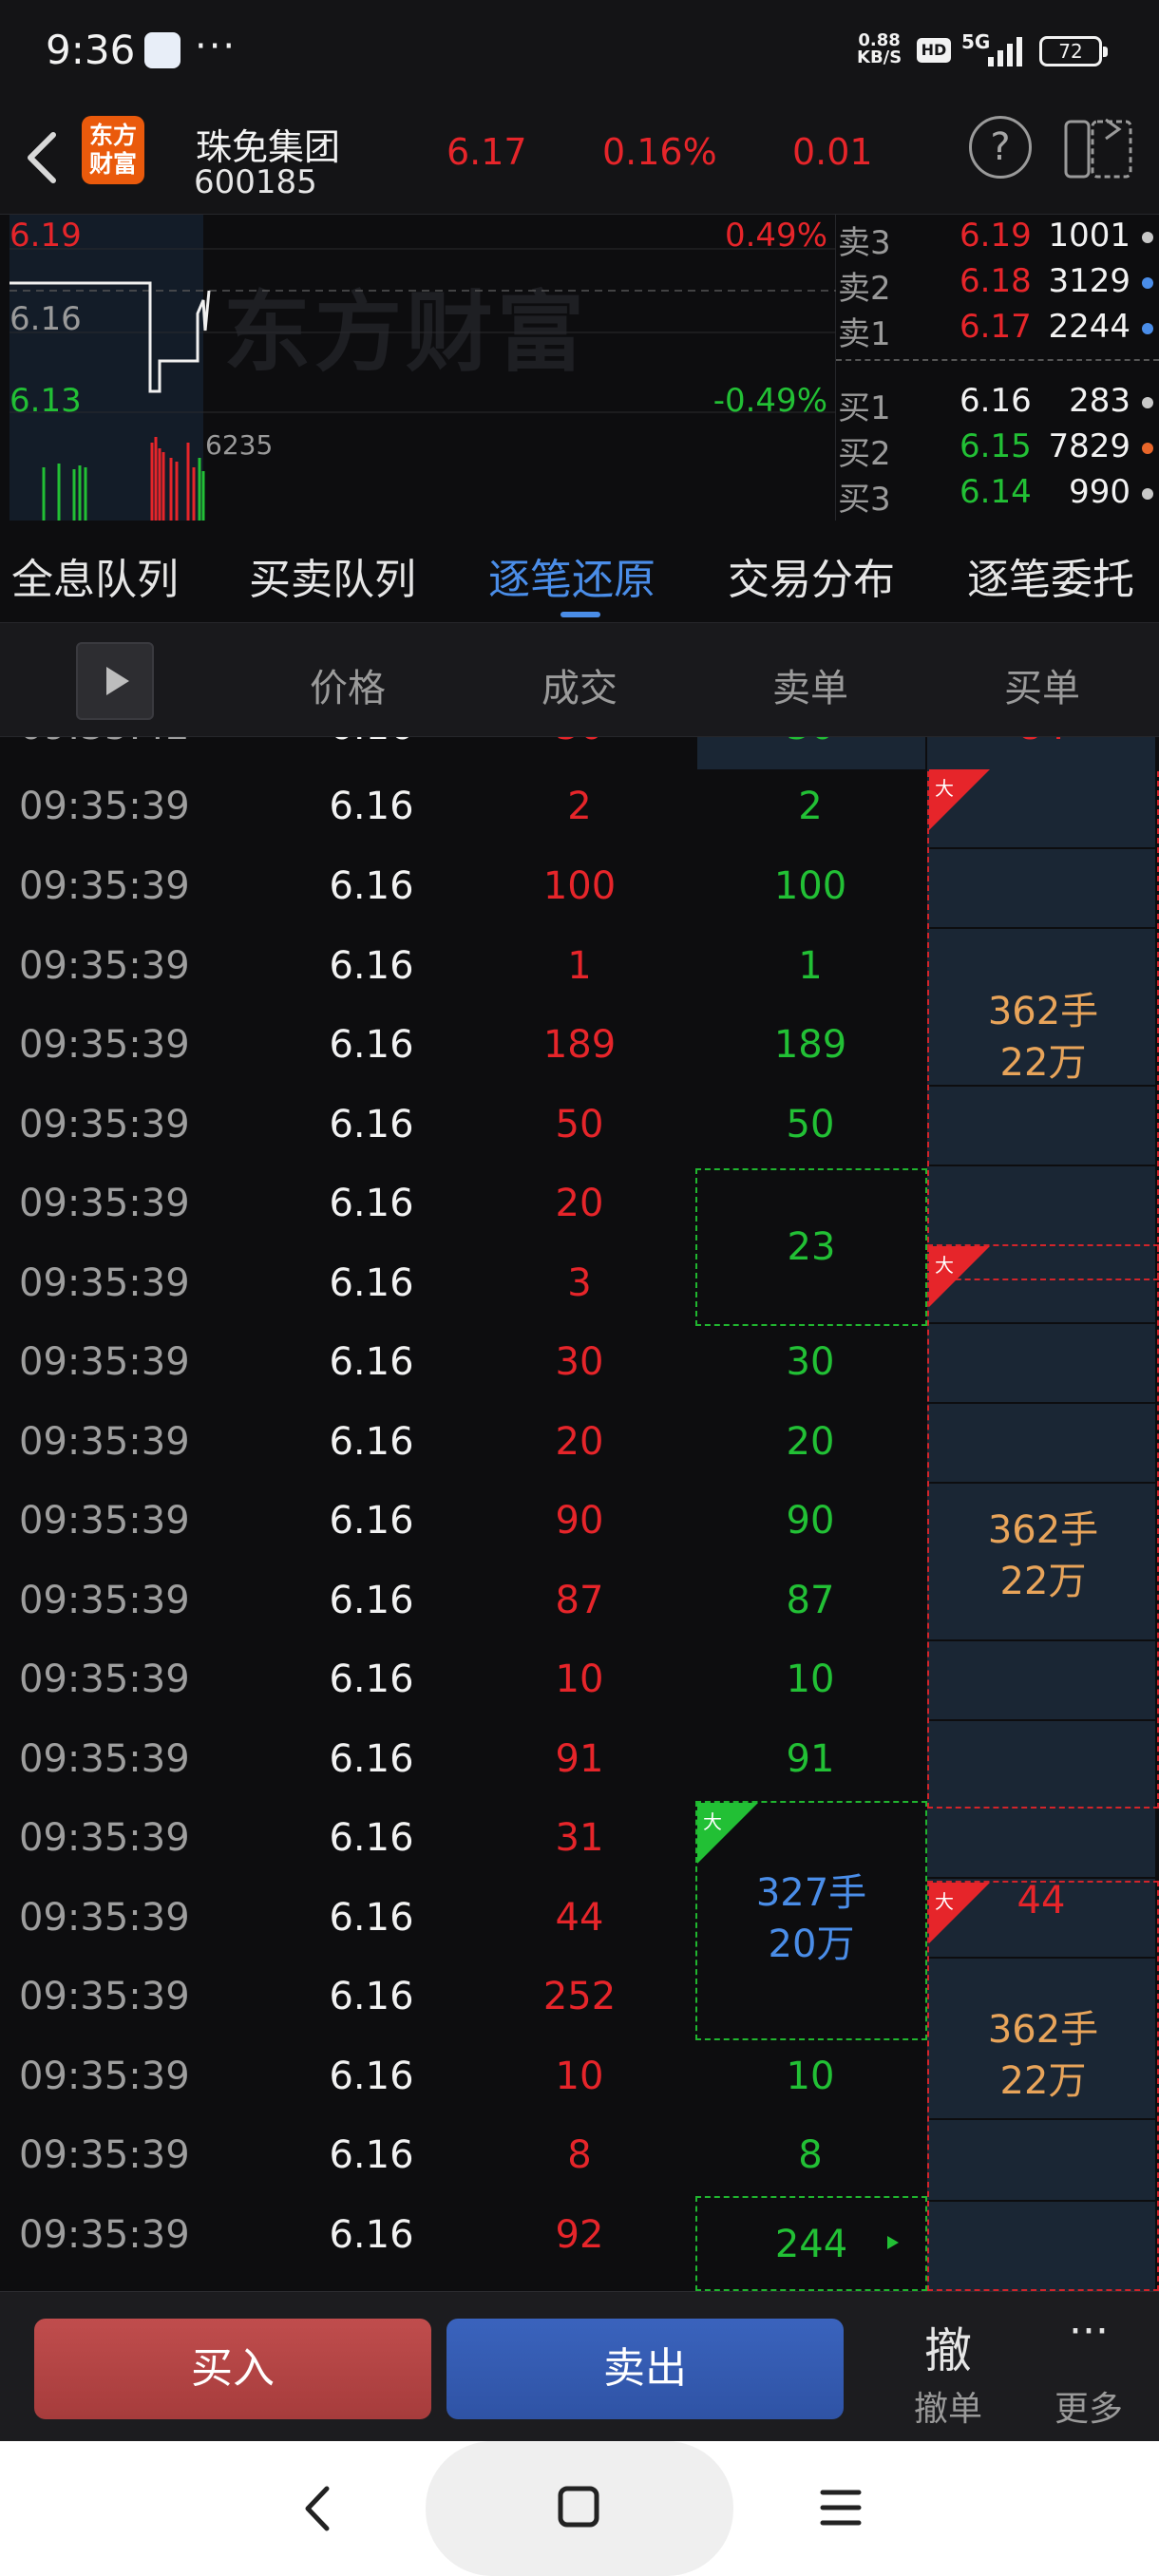 This screenshot has width=1159, height=2576. I want to click on tab-trade-distribution: 交易分布, so click(811, 575).